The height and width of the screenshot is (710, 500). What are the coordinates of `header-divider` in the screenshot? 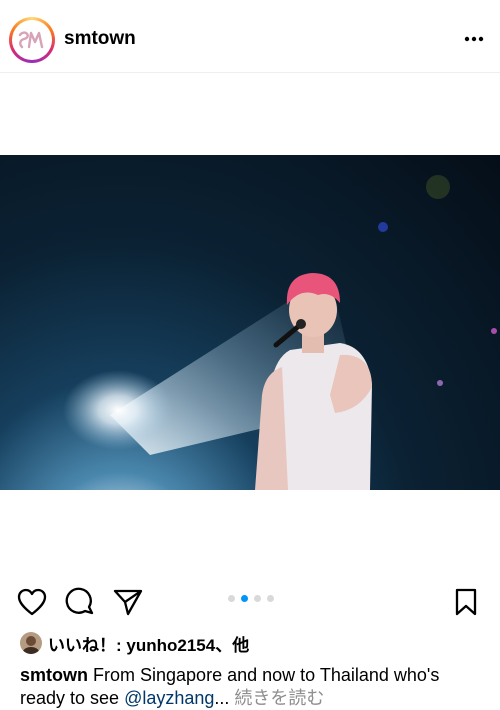 It's located at (250, 72).